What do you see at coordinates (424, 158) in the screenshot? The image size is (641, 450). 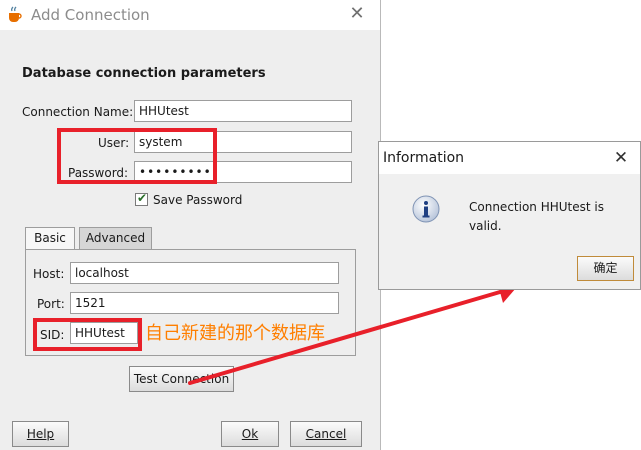 I see `info-title: Information` at bounding box center [424, 158].